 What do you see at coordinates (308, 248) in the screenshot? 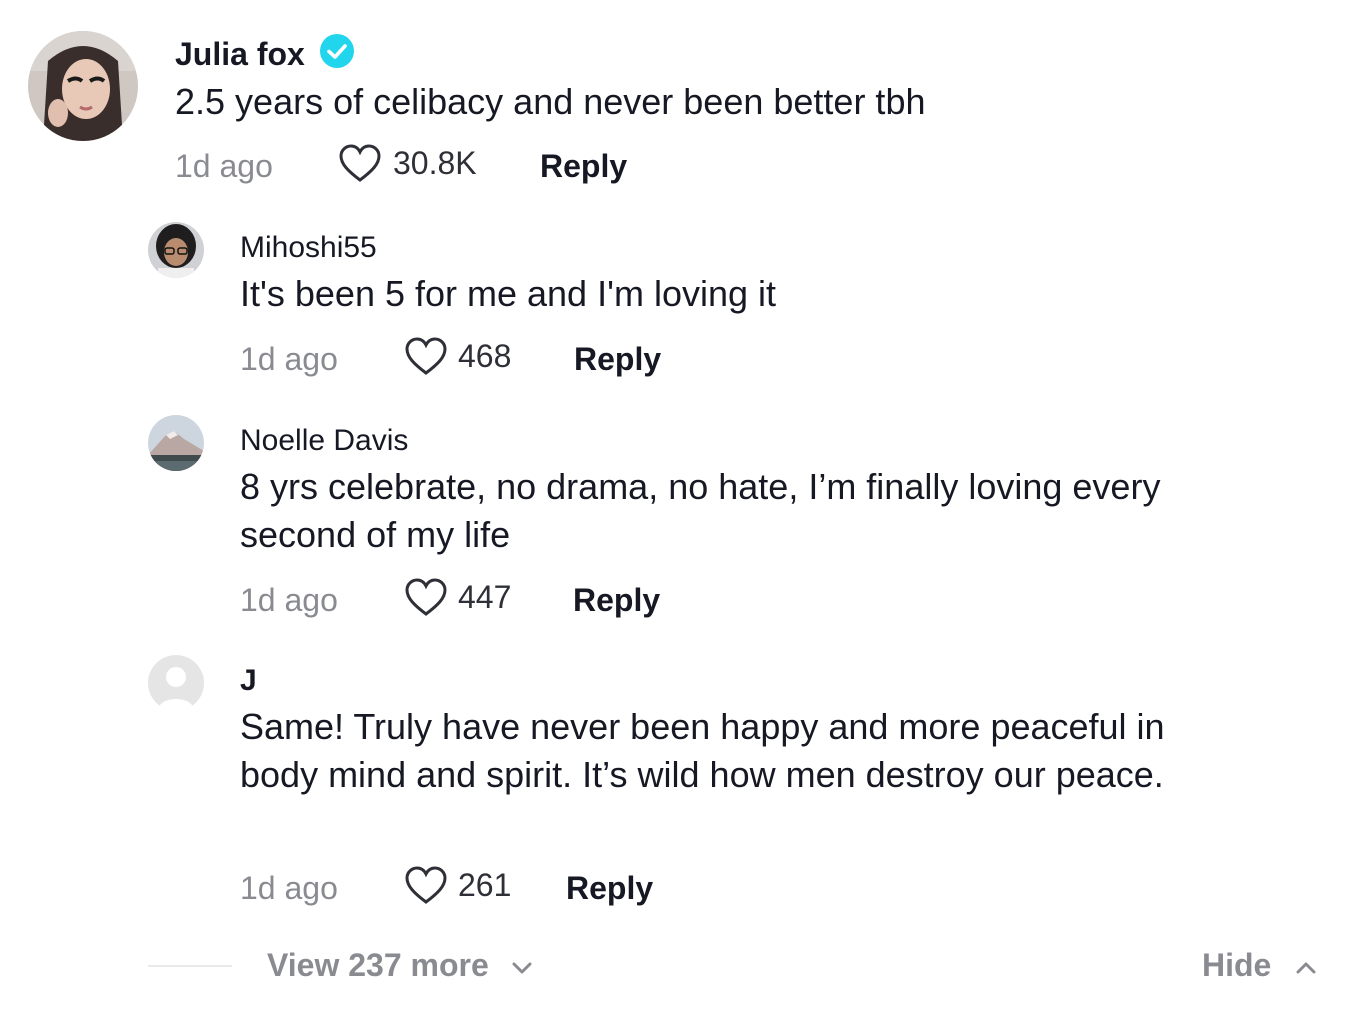
I see `reply-username: Mihoshi55` at bounding box center [308, 248].